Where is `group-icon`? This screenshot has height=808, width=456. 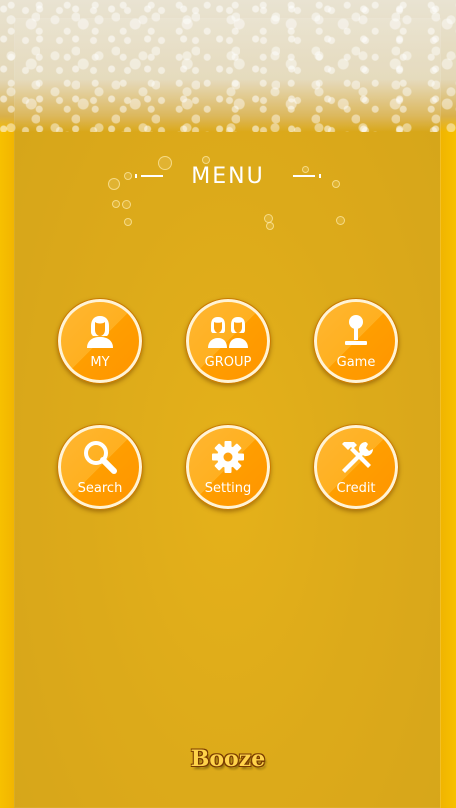
group-icon is located at coordinates (228, 331).